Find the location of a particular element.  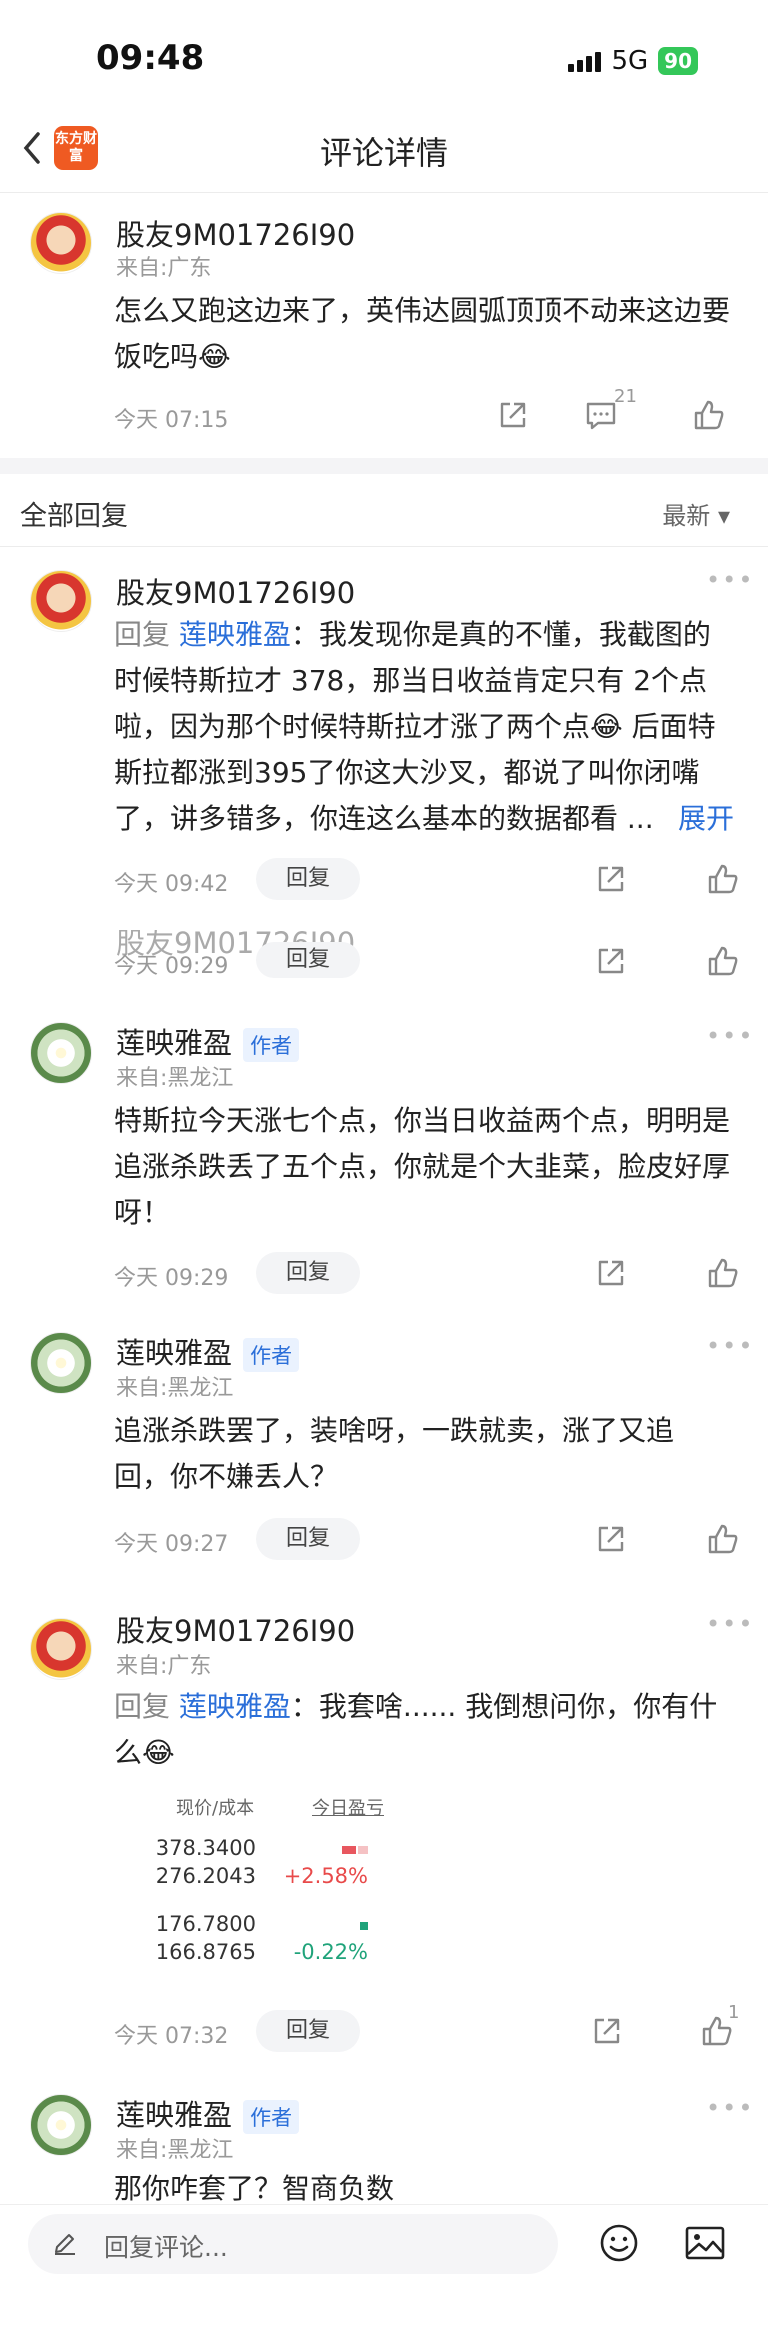

reply-text: 追涨杀跌罢了，装啥呀，一跌就卖，涨了又追 回，你不嫌丢人？ is located at coordinates (434, 1454).